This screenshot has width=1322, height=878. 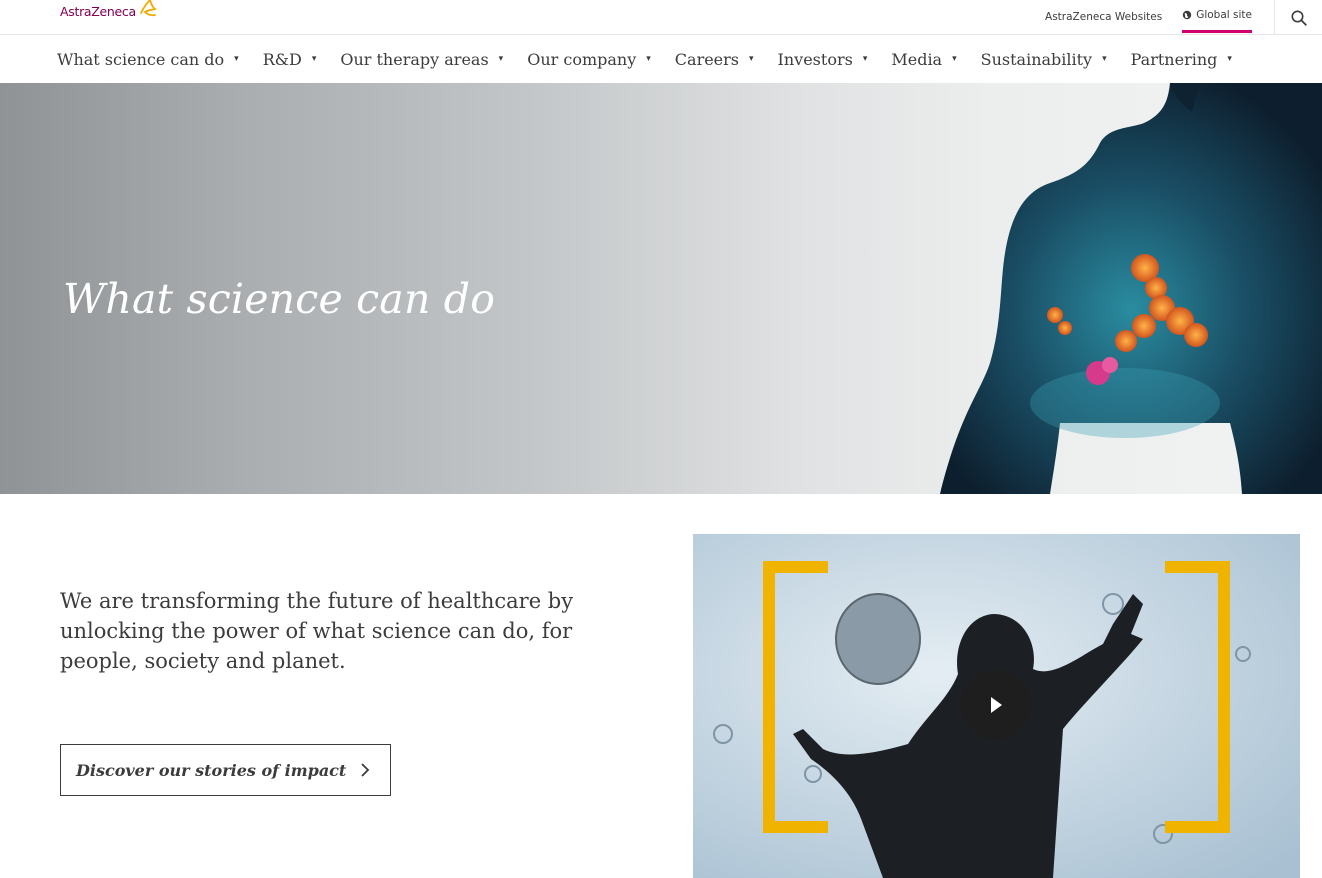 I want to click on nav-label: Sustainability, so click(x=1036, y=59).